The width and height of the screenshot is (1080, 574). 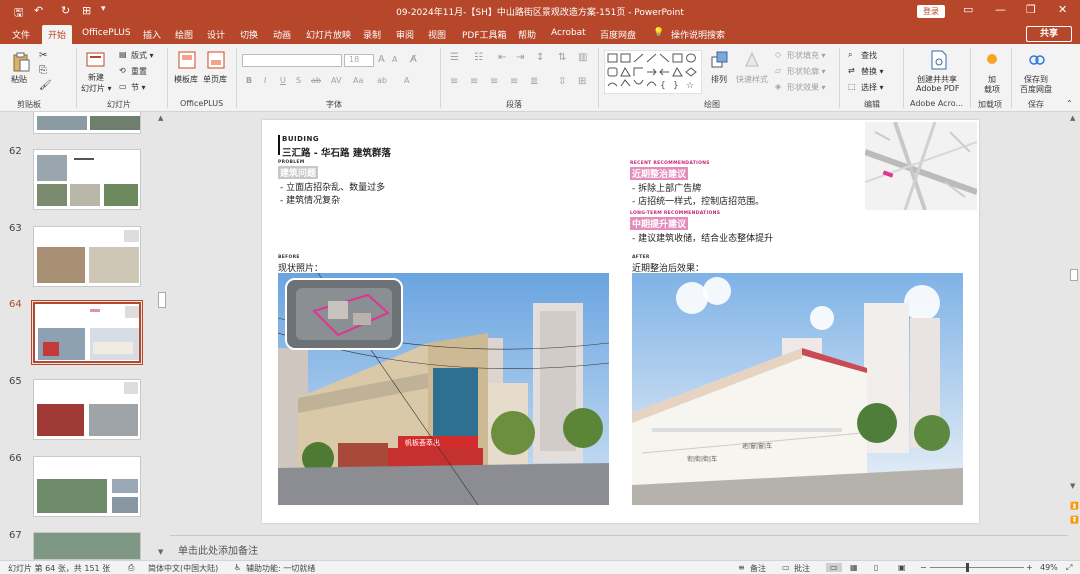 I want to click on notes-toggle: 备注, so click(x=758, y=568).